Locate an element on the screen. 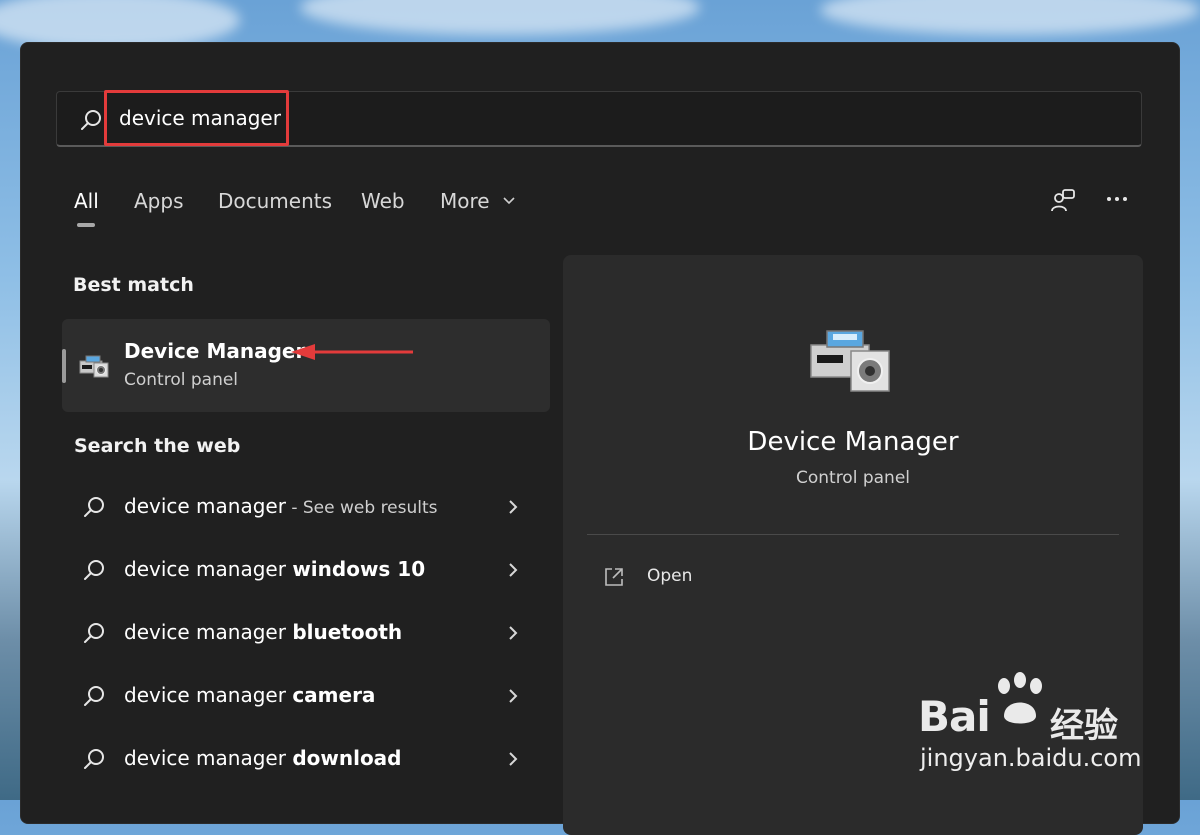  selection-accent is located at coordinates (64, 366).